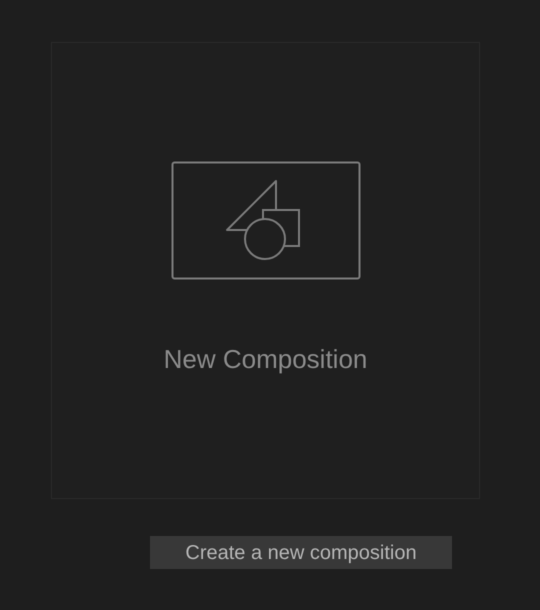  Describe the element at coordinates (265, 220) in the screenshot. I see `composition-icon` at that location.